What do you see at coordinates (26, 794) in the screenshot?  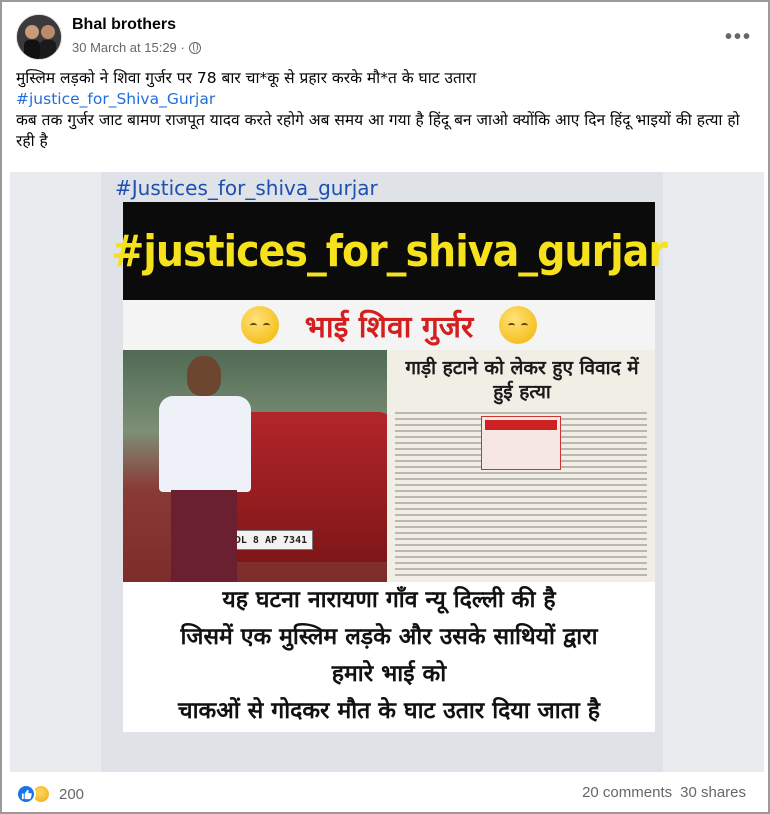 I see `like-reaction-icon` at bounding box center [26, 794].